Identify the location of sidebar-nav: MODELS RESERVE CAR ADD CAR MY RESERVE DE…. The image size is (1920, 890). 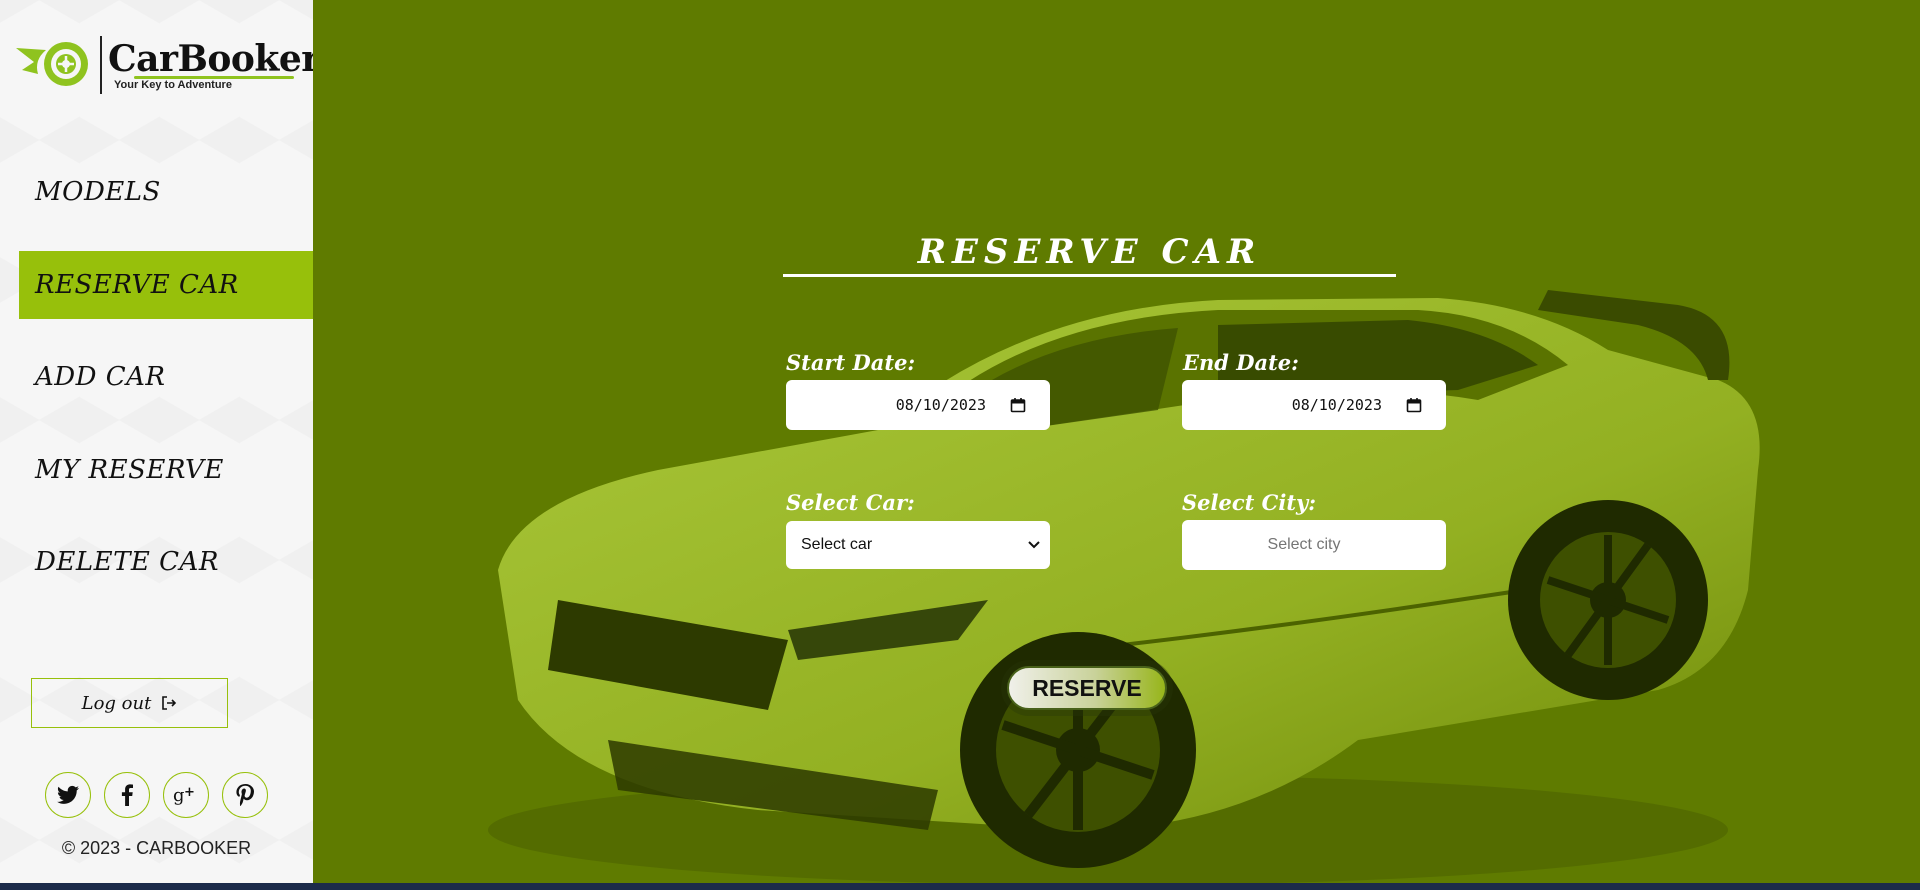
(166, 389).